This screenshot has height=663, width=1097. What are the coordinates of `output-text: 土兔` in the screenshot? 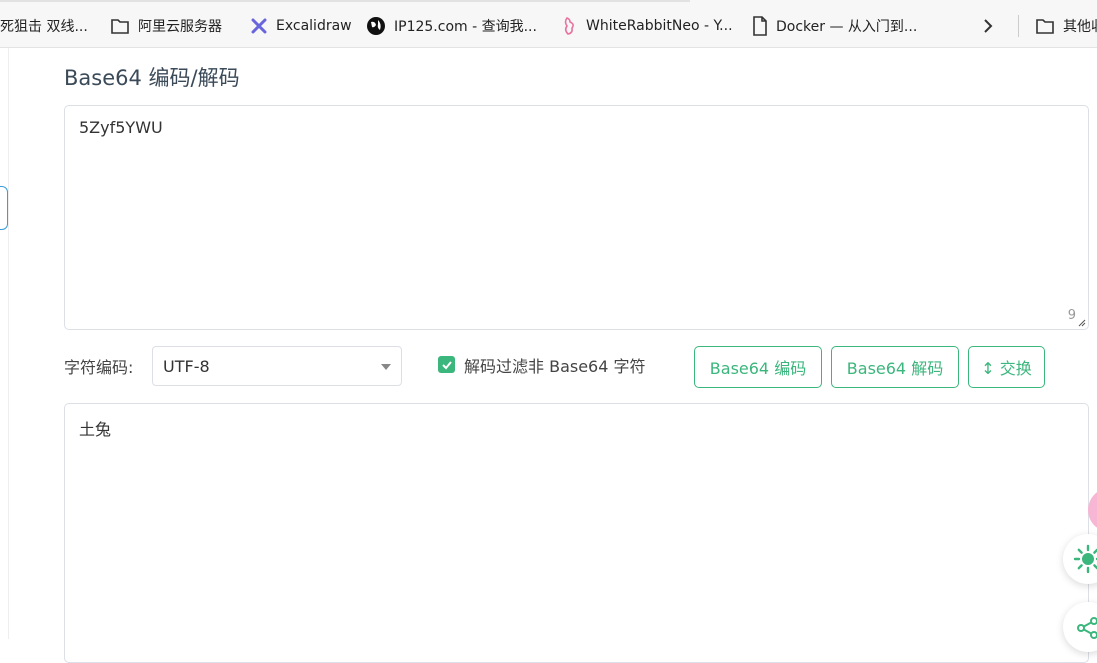 It's located at (95, 429).